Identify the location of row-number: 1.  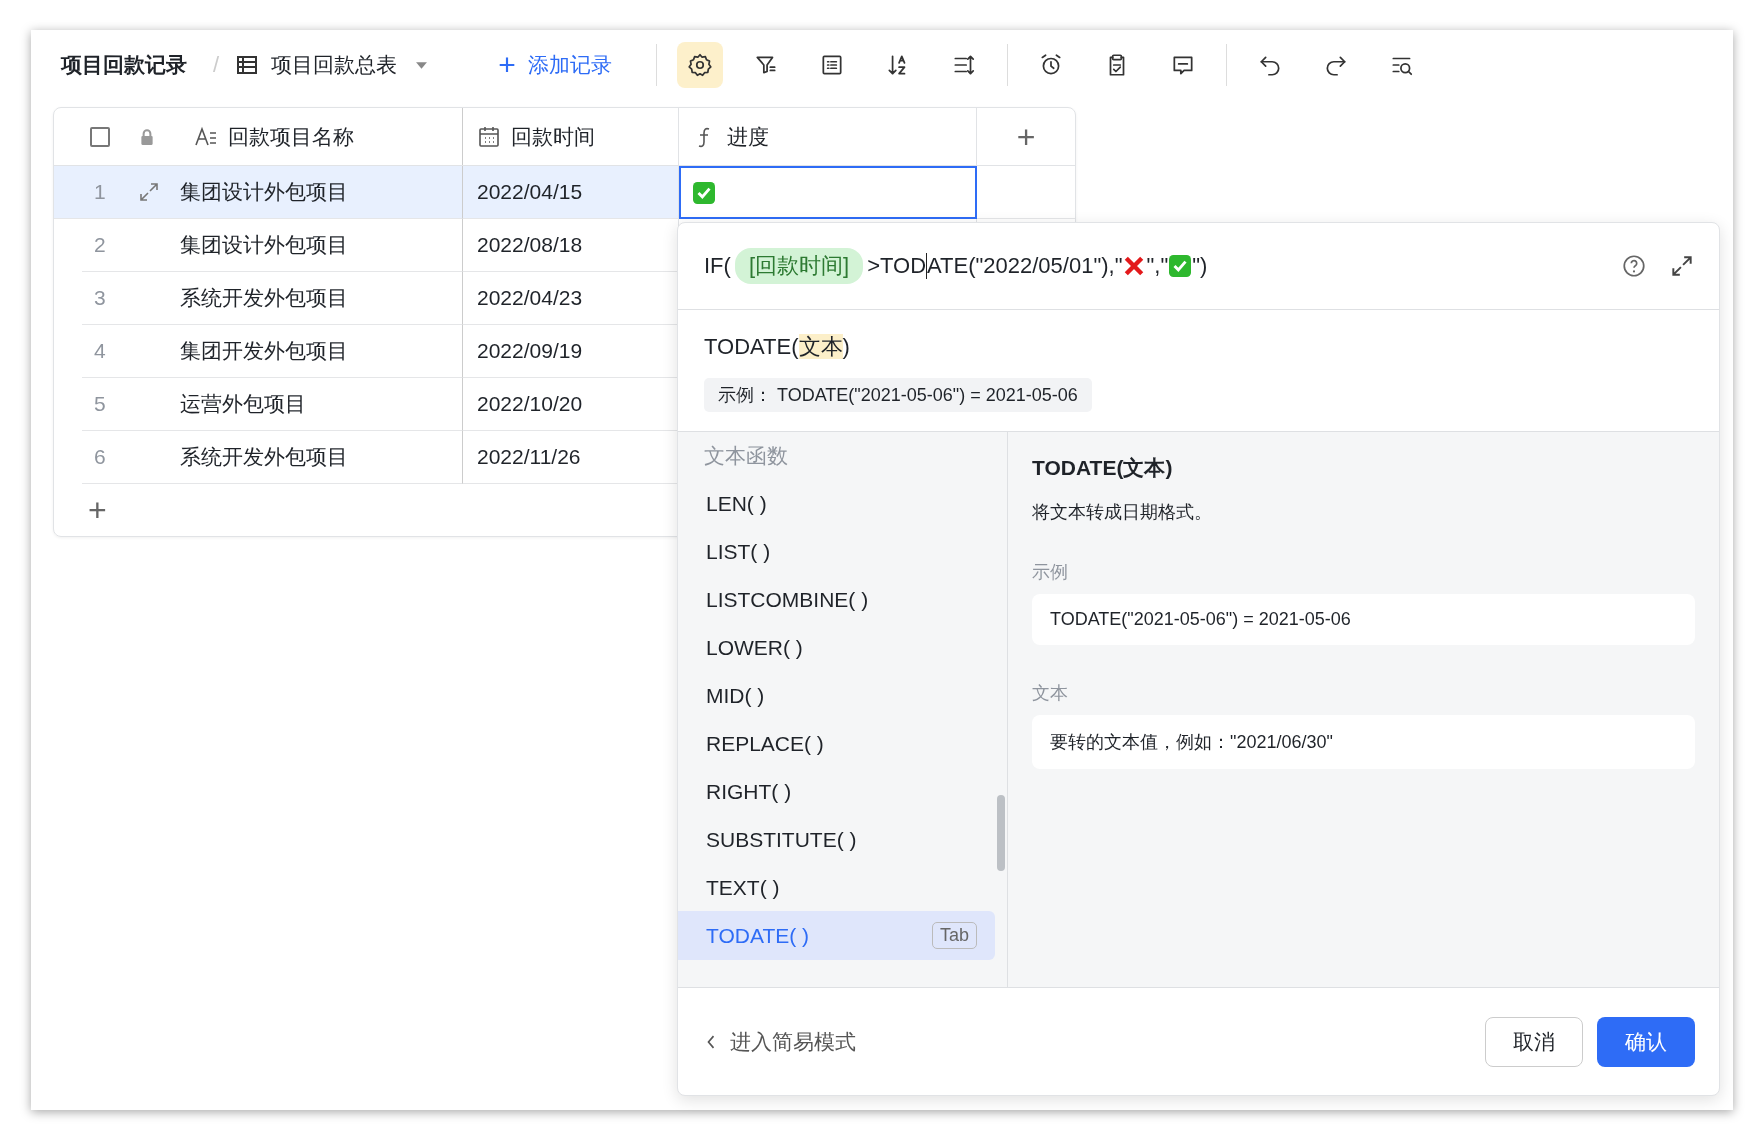
(100, 192).